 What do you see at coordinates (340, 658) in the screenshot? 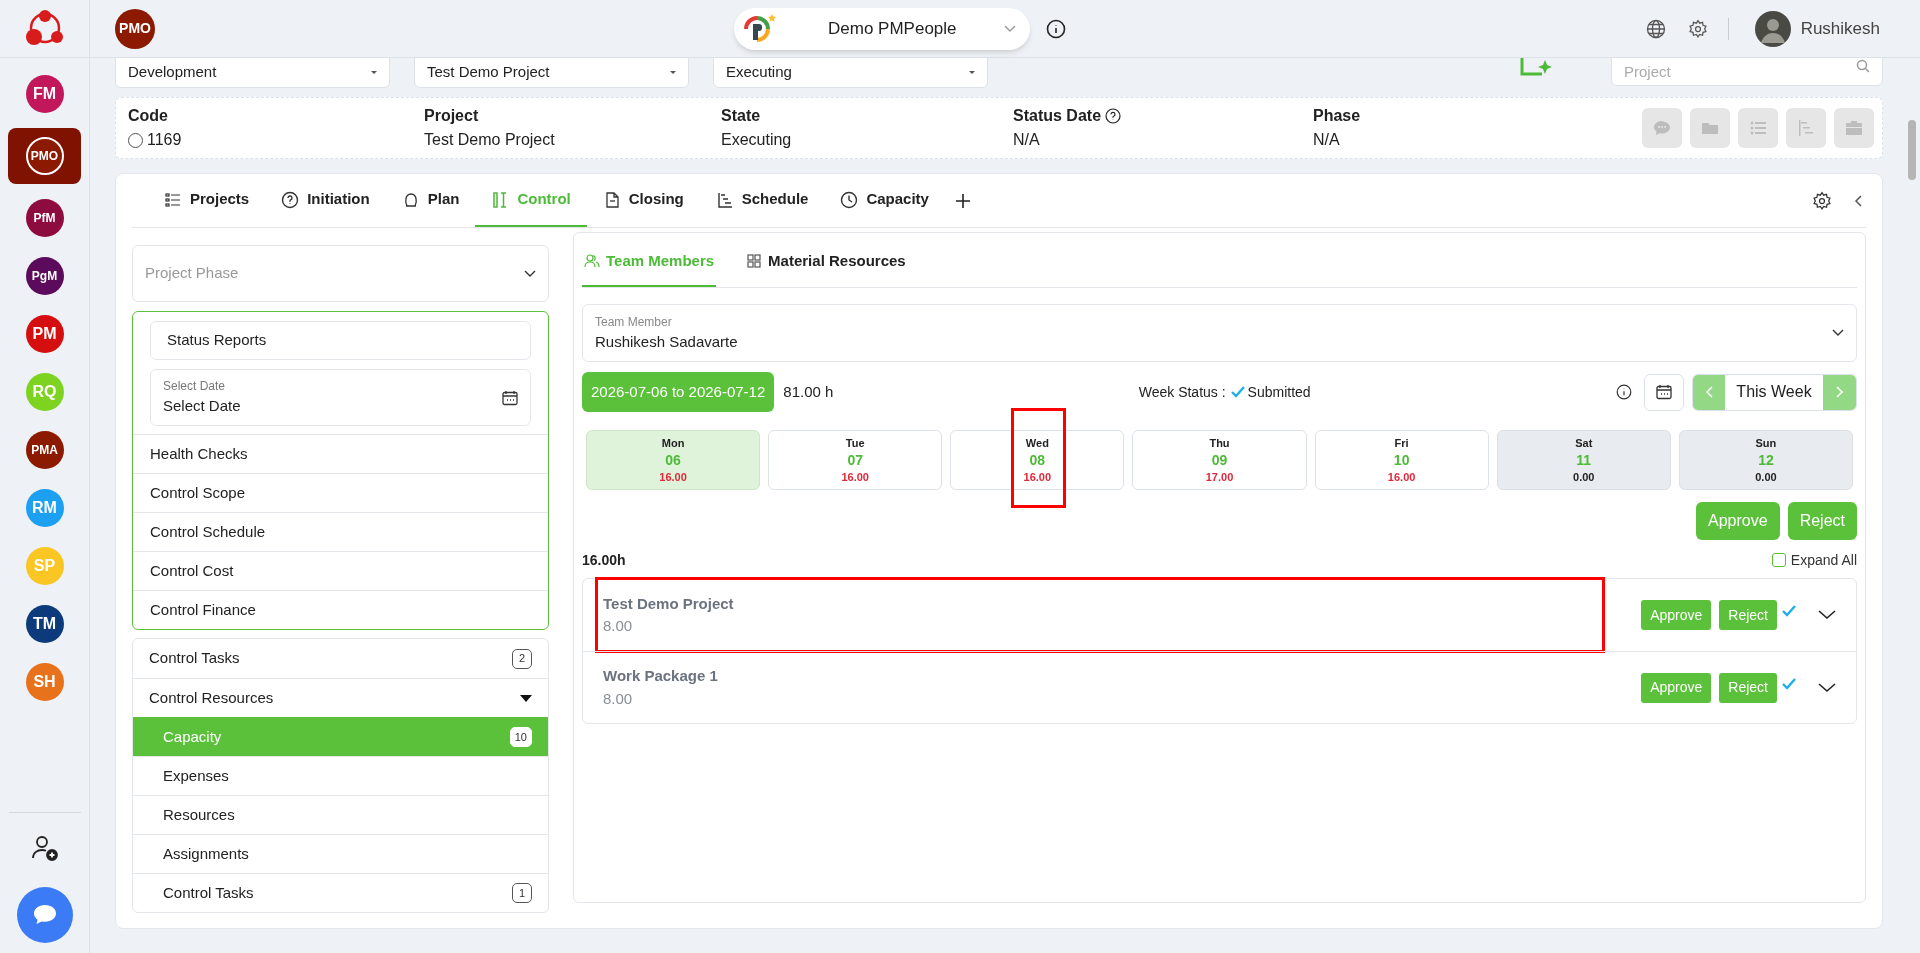
I see `menu-item: Control Tasks 2` at bounding box center [340, 658].